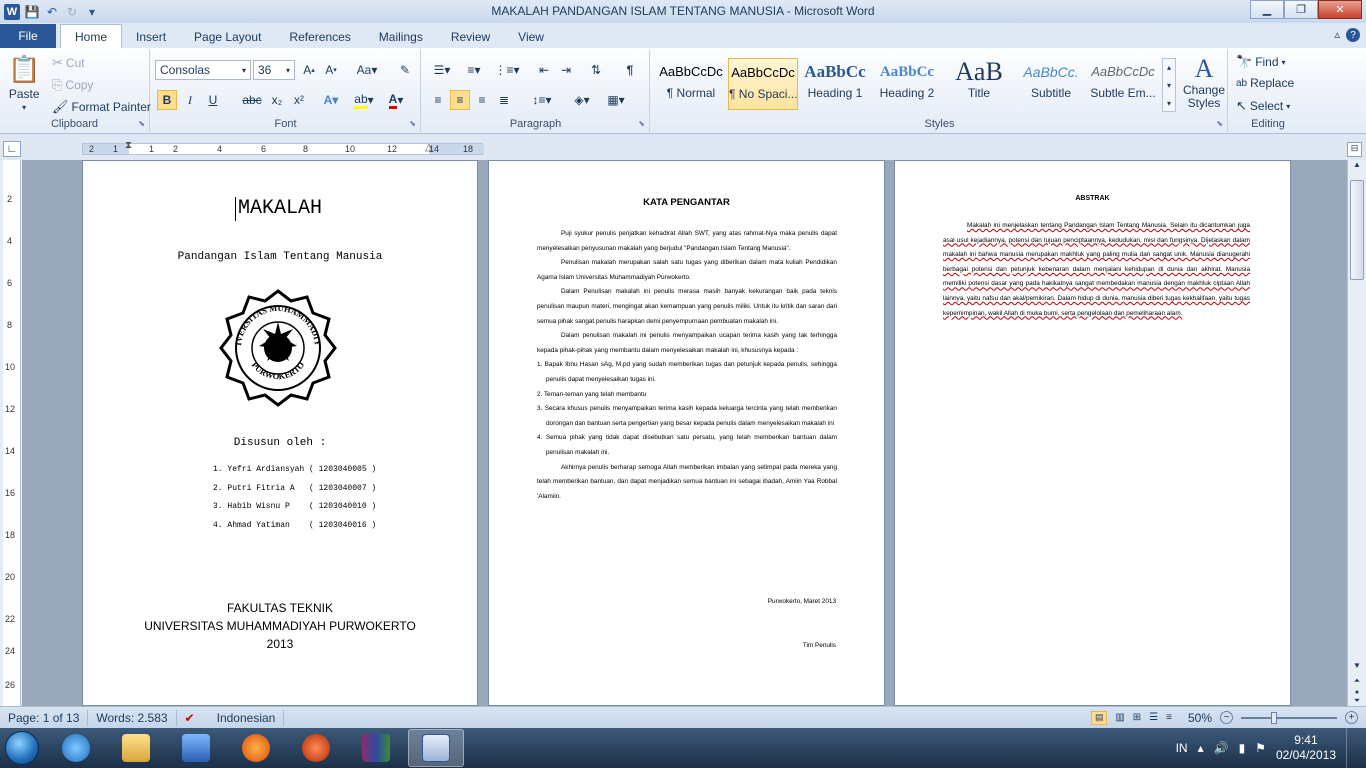 The height and width of the screenshot is (768, 1366). What do you see at coordinates (319, 37) in the screenshot?
I see `tab-references: References` at bounding box center [319, 37].